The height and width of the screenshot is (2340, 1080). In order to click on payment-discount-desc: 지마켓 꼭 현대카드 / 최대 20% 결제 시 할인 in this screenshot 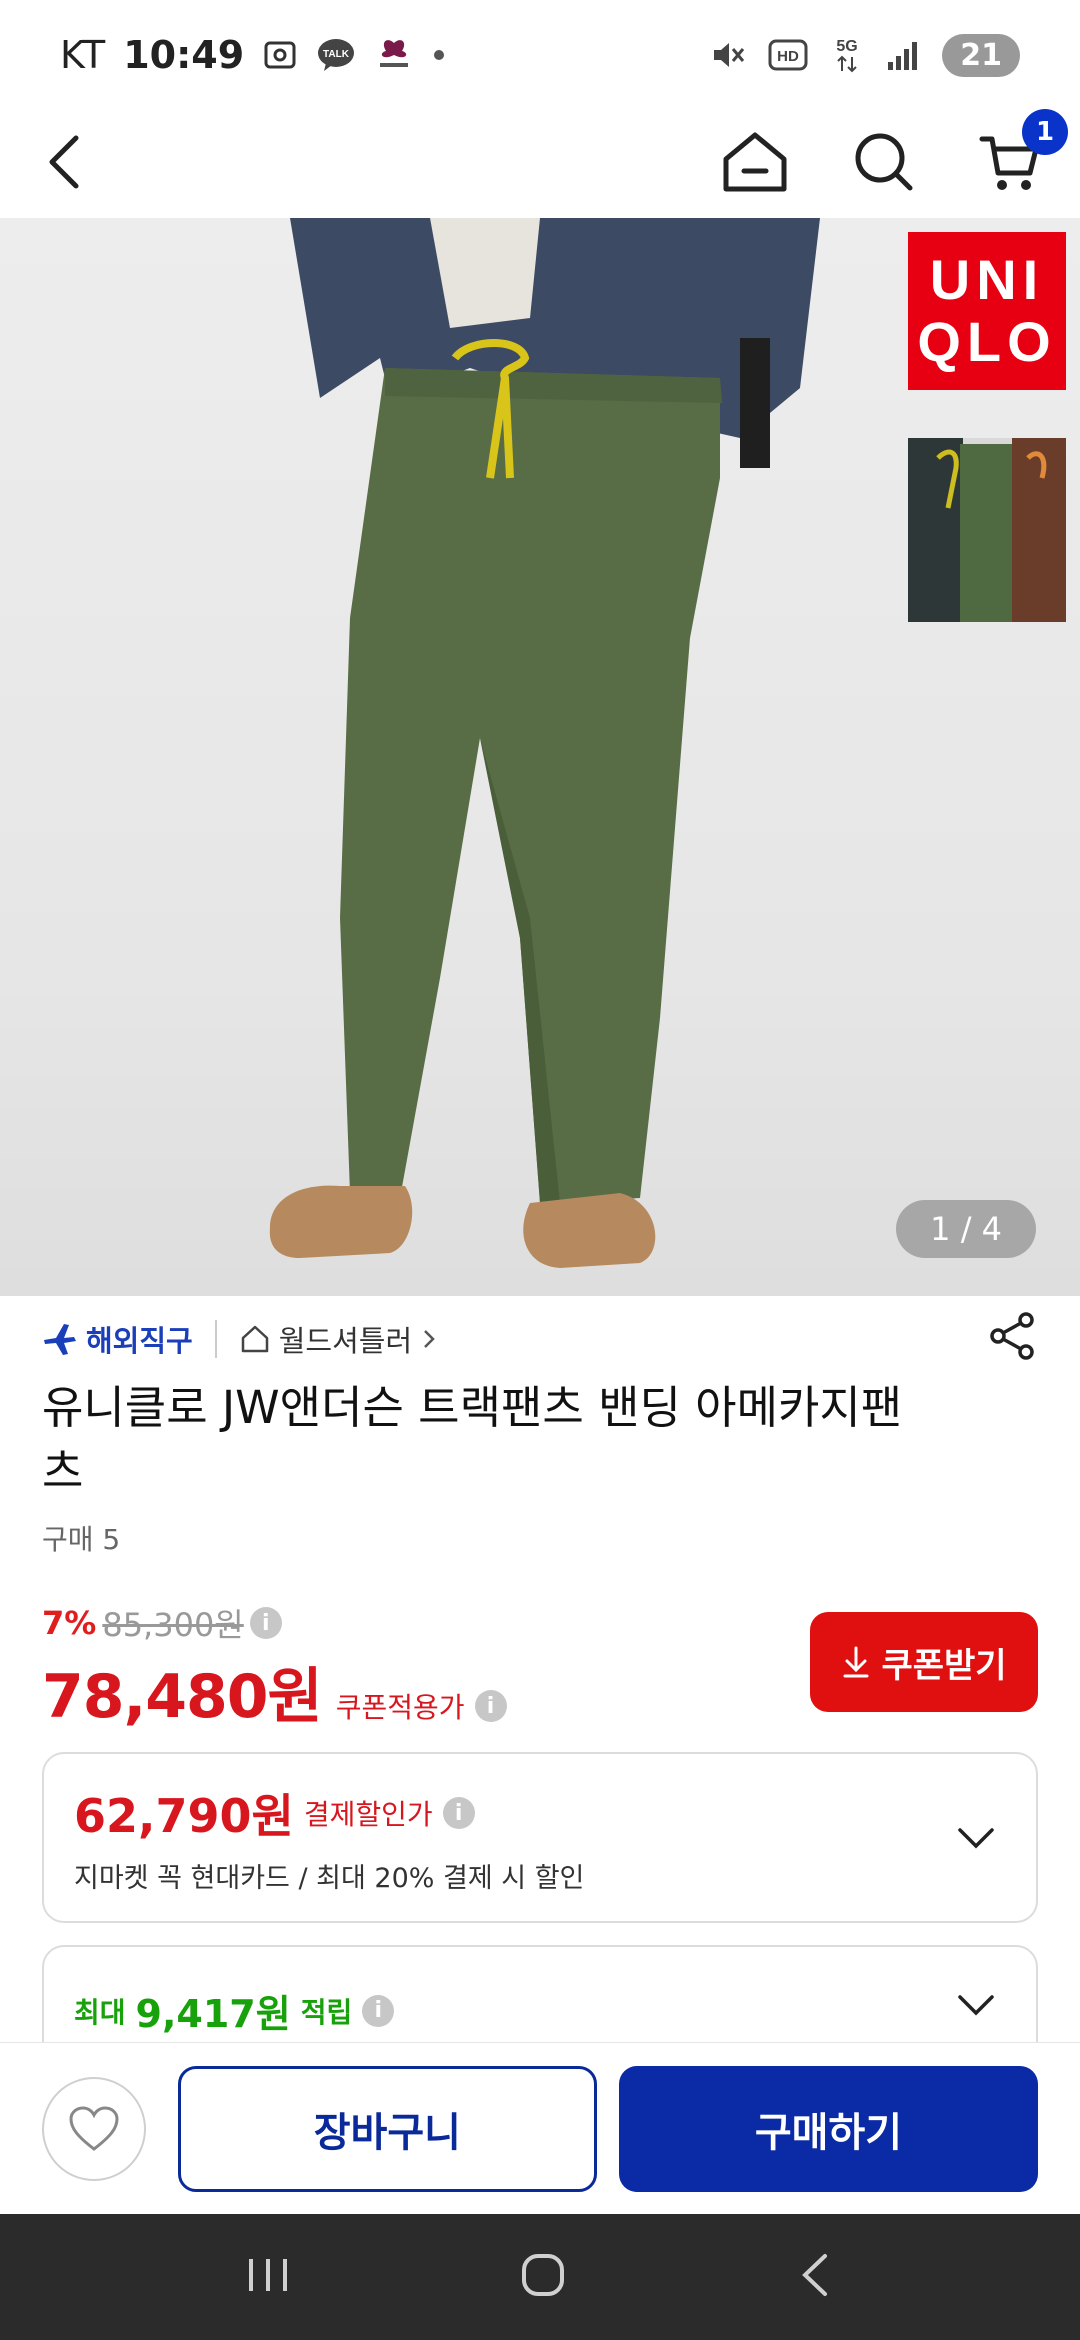, I will do `click(329, 1878)`.